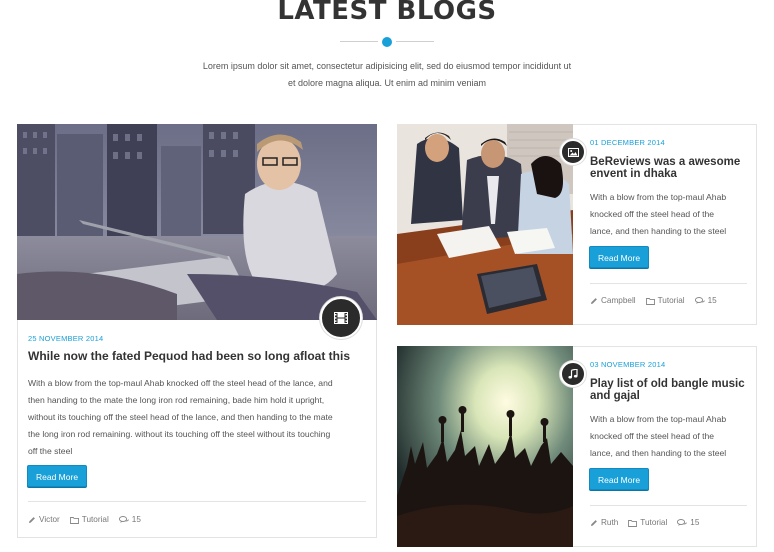 The width and height of the screenshot is (774, 552). I want to click on post-date: 01 DECEMBER 2014, so click(627, 142).